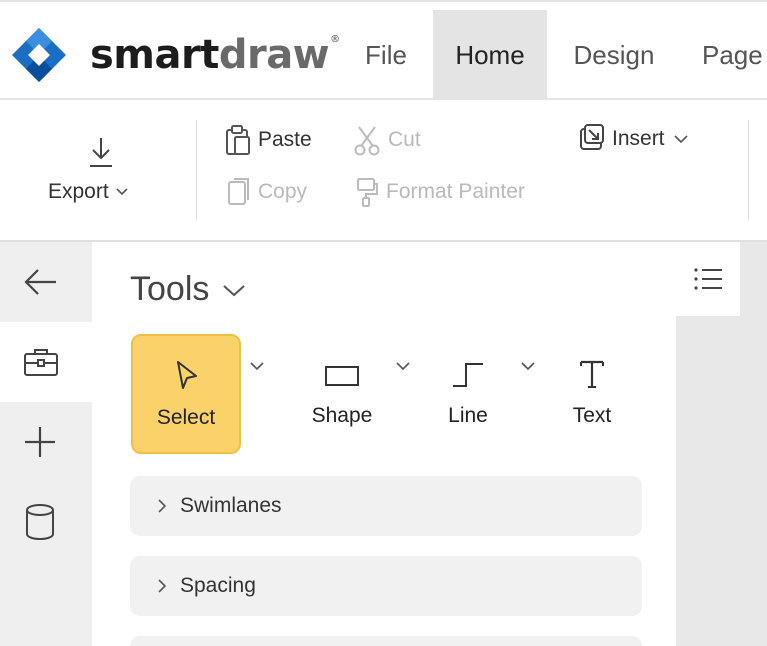 The height and width of the screenshot is (646, 767). I want to click on menu-tab-page: Page, so click(727, 55).